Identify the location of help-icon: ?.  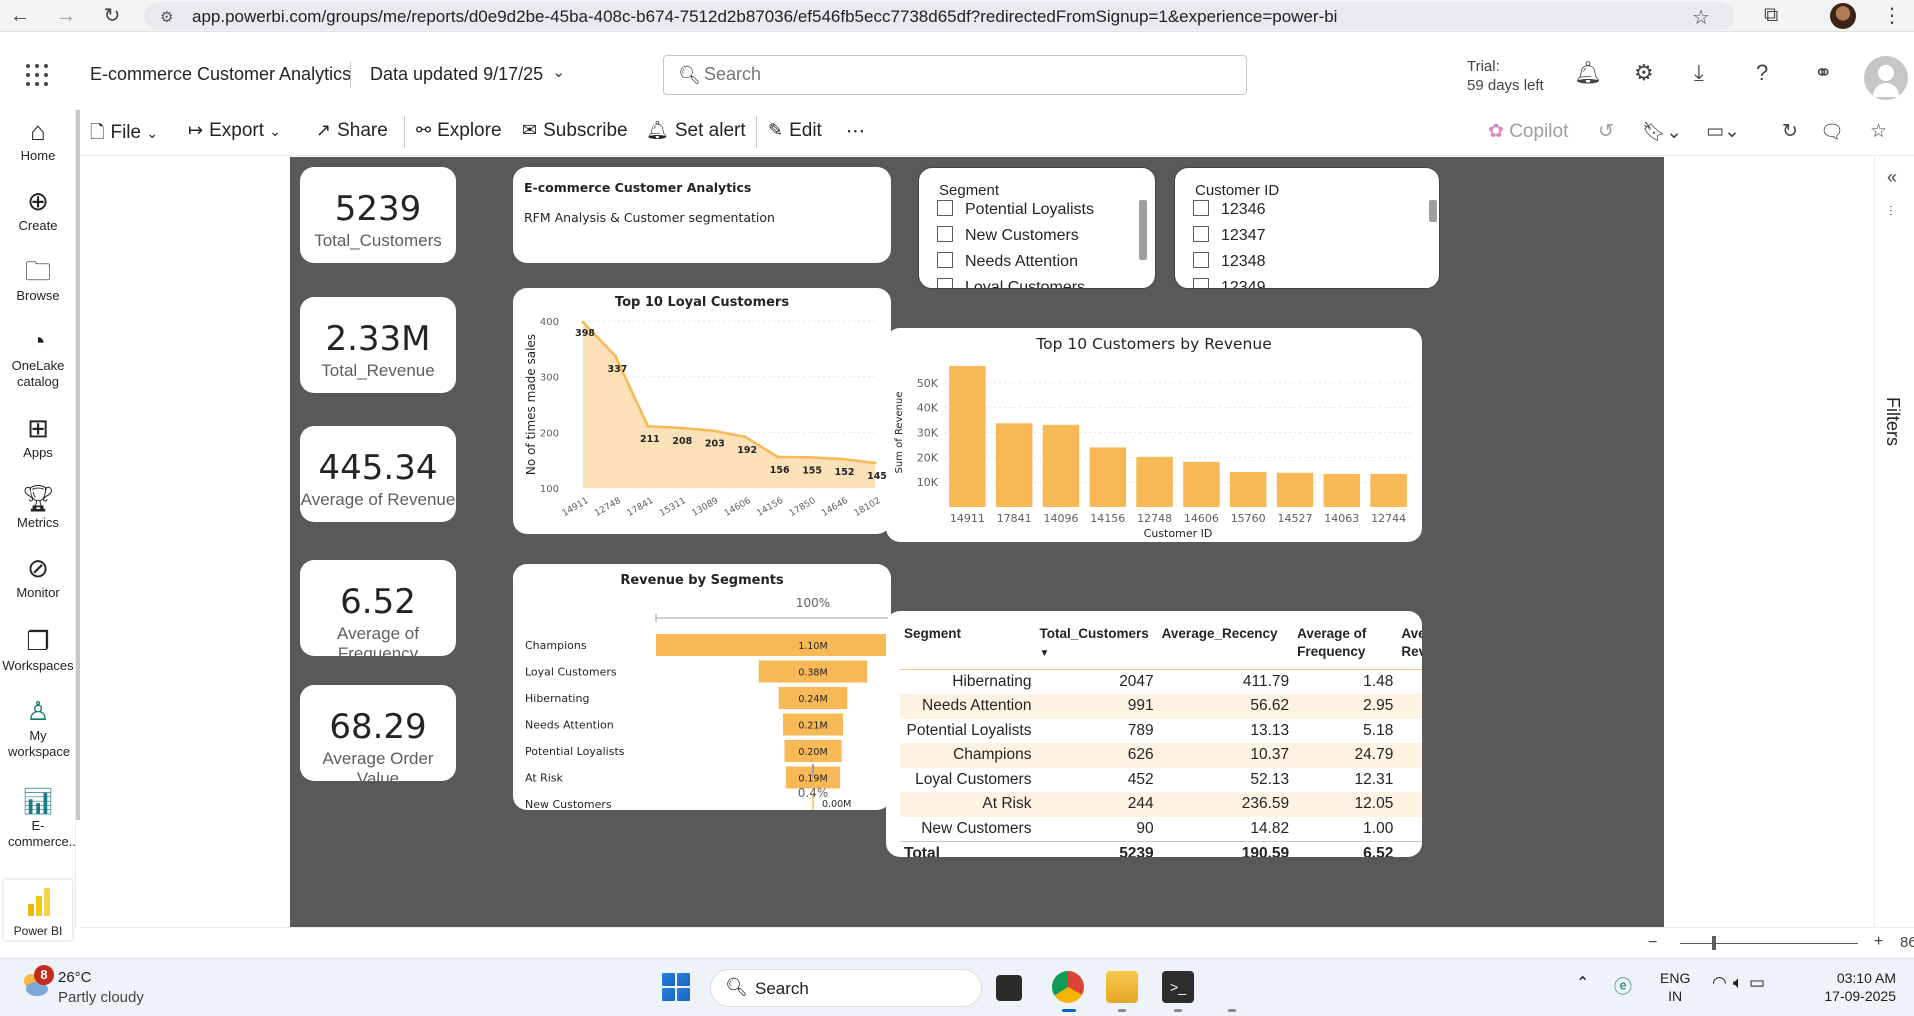
(1762, 73).